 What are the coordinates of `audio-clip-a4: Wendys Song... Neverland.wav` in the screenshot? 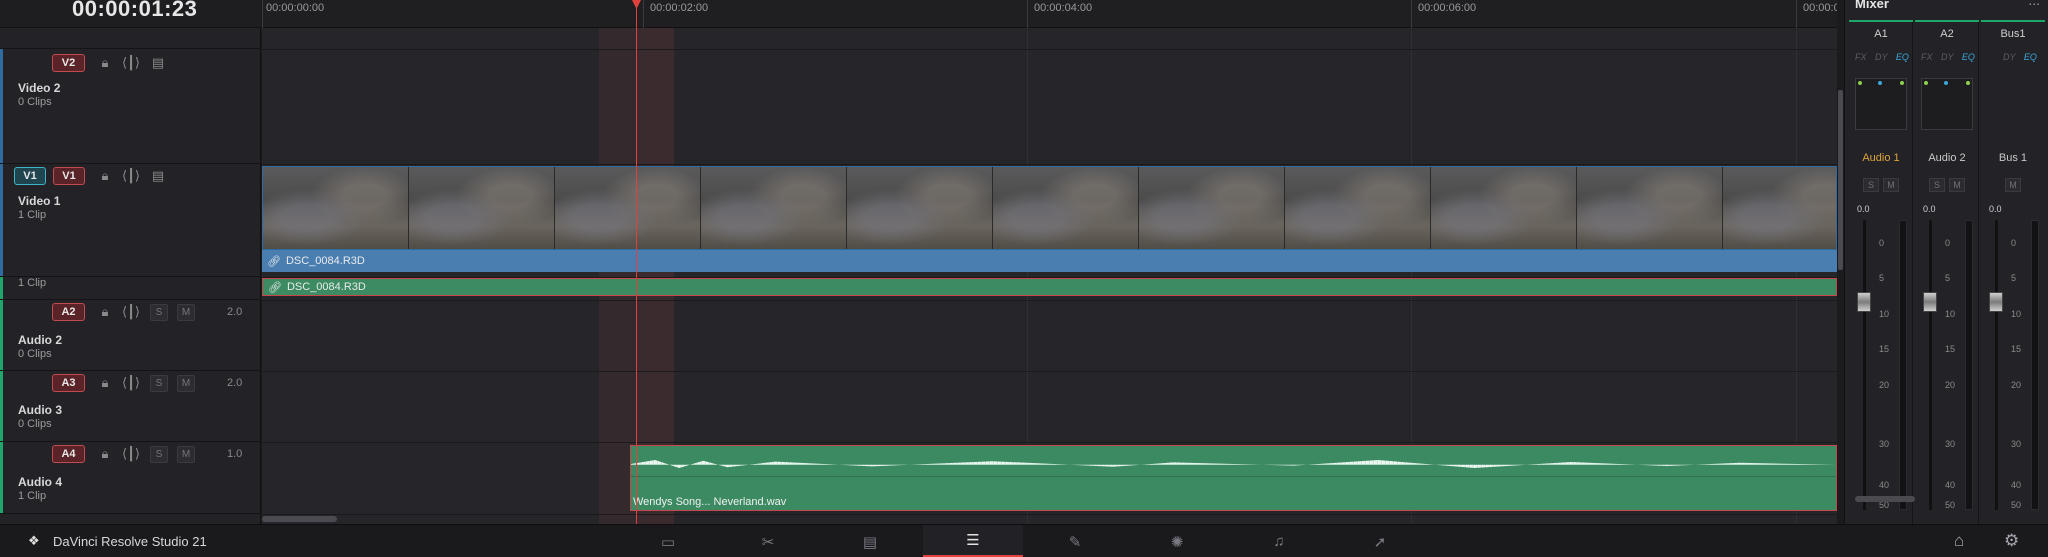 It's located at (1233, 478).